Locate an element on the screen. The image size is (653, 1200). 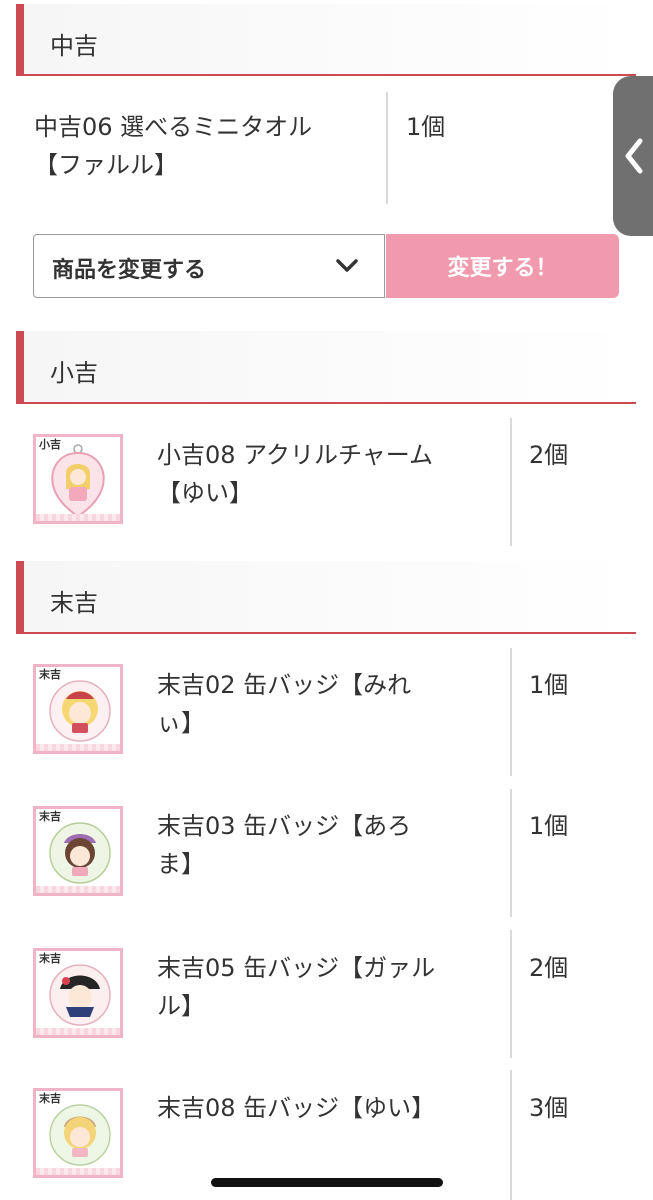
item-name: 末吉03 缶バッジ【あろ ま】 is located at coordinates (284, 845).